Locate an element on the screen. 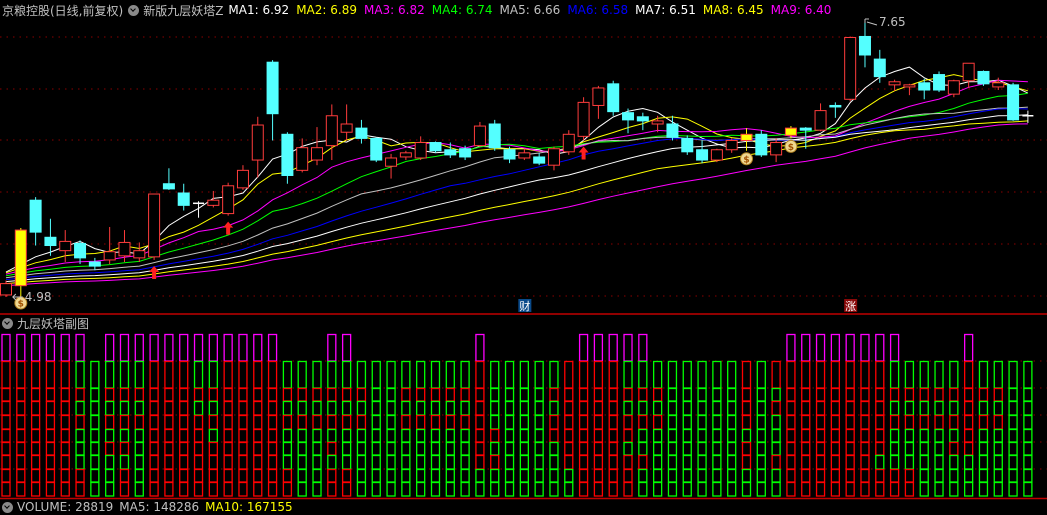 The width and height of the screenshot is (1047, 515). indicator-menu-icon is located at coordinates (134, 10).